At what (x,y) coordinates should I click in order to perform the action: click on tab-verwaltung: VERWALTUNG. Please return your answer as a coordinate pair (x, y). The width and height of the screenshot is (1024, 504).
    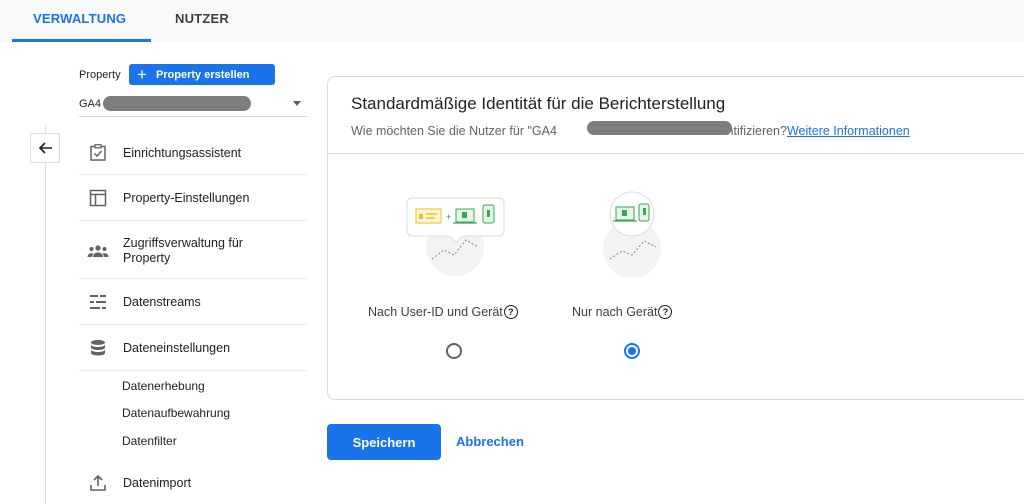
    Looking at the image, I should click on (79, 21).